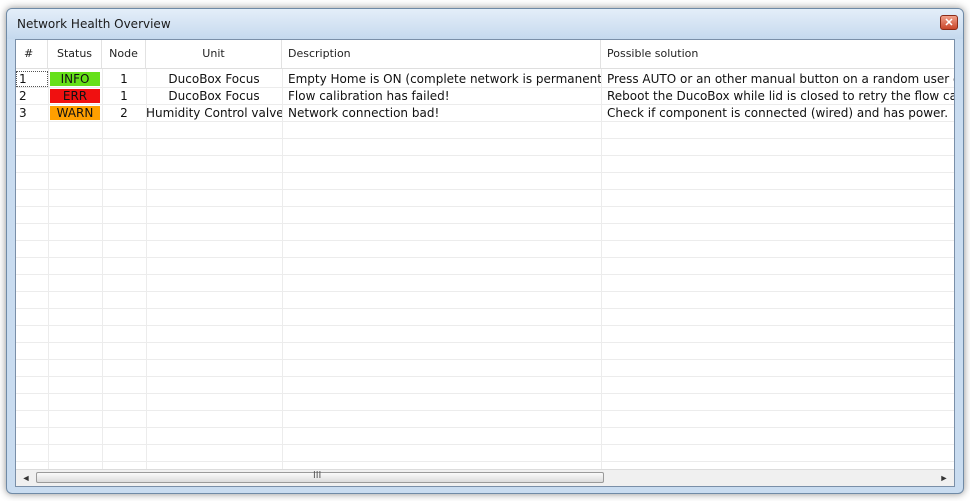  I want to click on description-cell: Flow calibration has failed!, so click(369, 96).